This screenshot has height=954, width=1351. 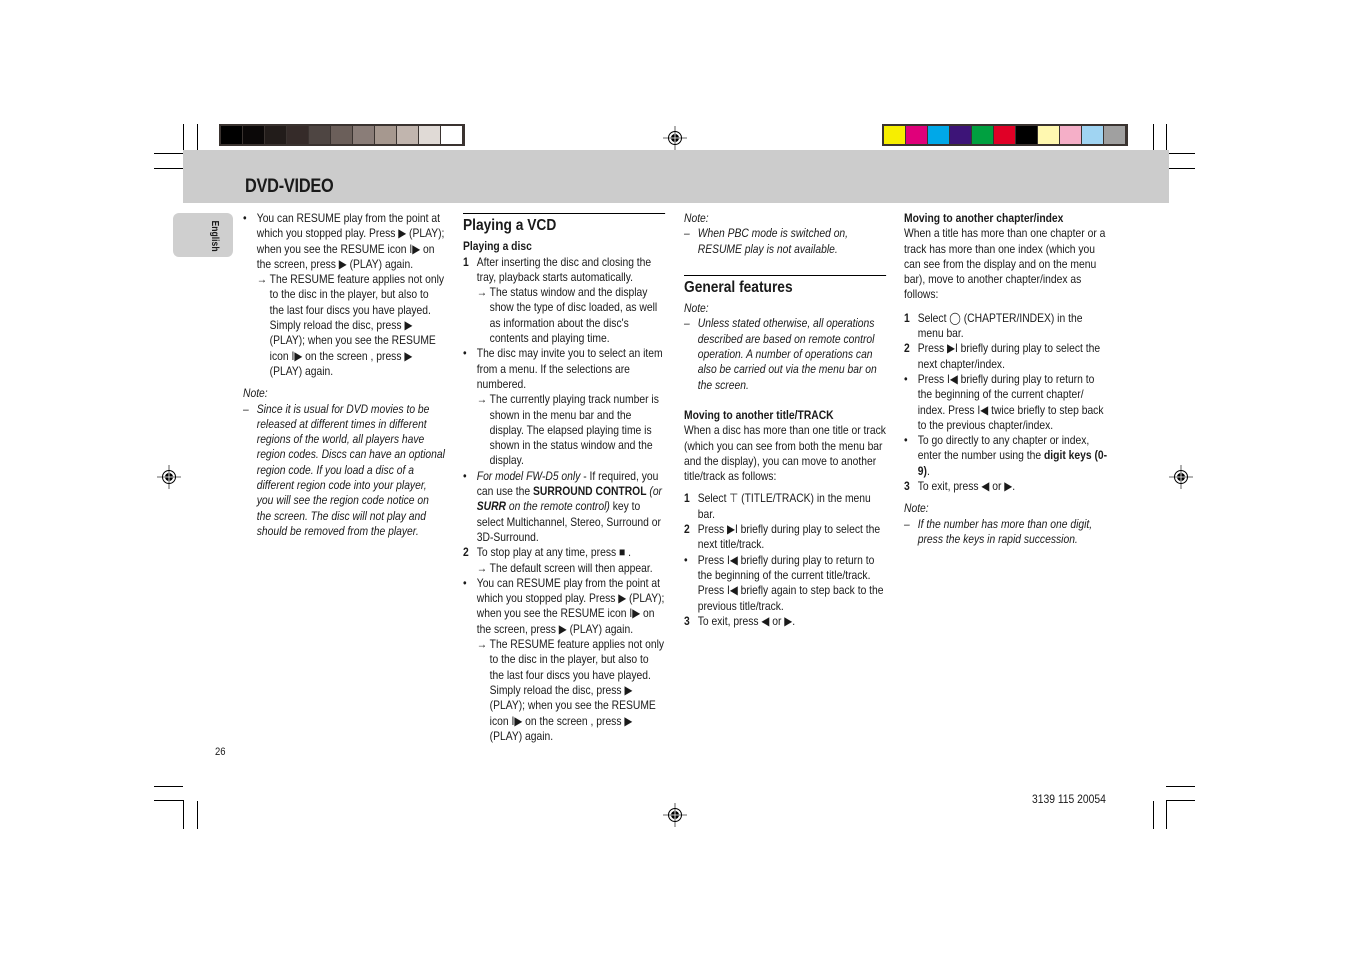 I want to click on model-note: For model FW-D5 only, so click(x=528, y=475).